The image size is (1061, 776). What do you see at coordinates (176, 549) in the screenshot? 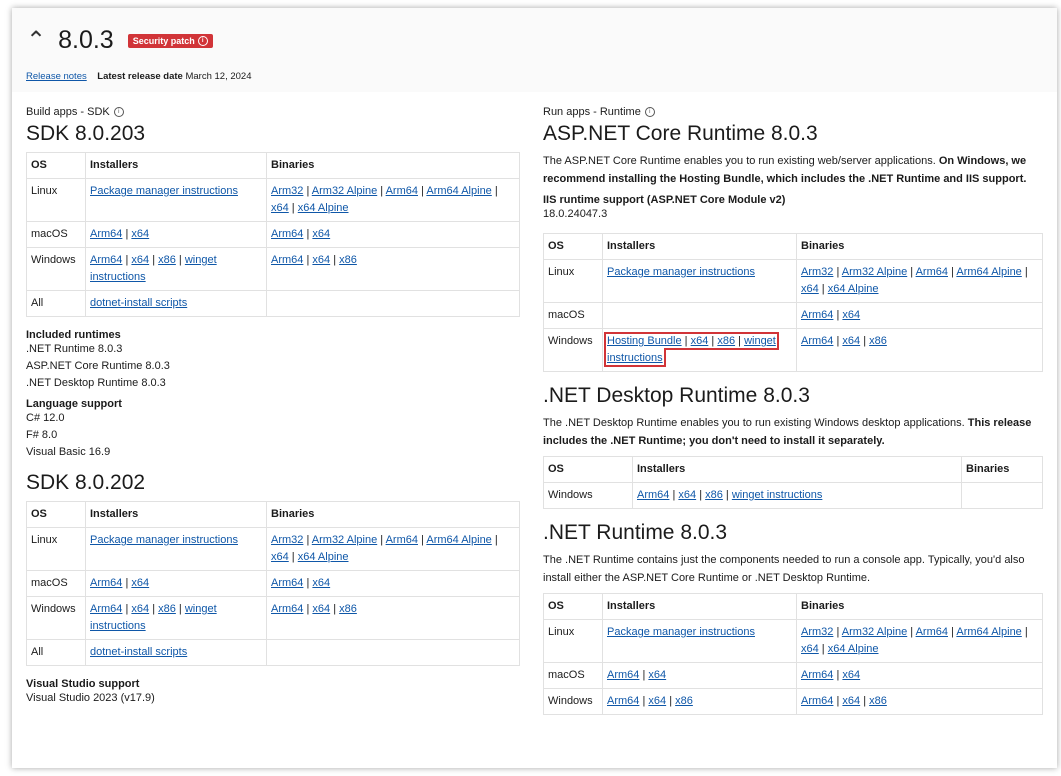
I see `installers-cell: Package manager instructions` at bounding box center [176, 549].